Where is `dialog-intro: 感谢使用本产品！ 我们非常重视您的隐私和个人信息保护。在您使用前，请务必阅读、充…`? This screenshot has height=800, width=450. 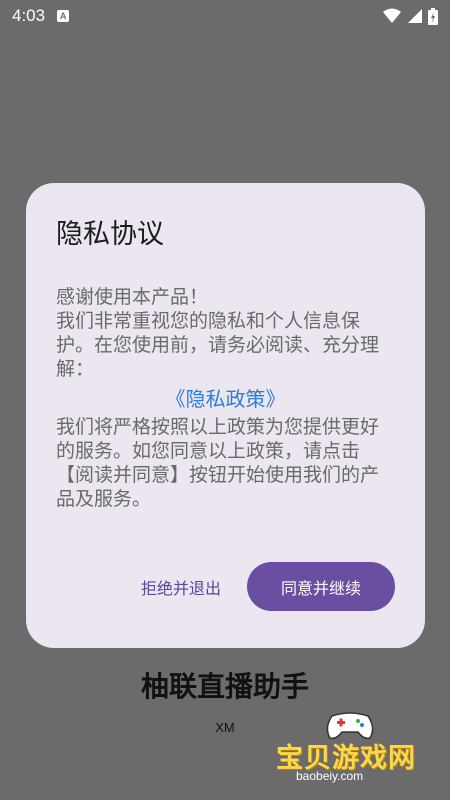
dialog-intro: 感谢使用本产品！ 我们非常重视您的隐私和个人信息保护。在您使用前，请务必阅读、充… is located at coordinates (218, 333).